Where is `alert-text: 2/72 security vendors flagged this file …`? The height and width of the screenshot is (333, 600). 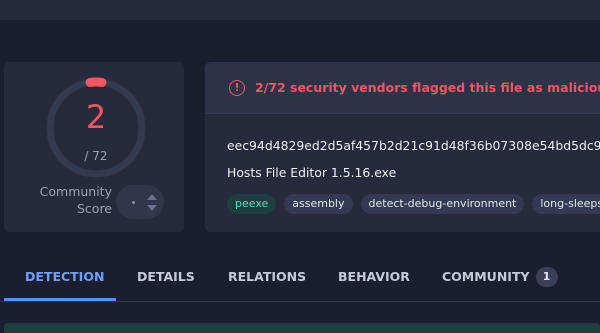
alert-text: 2/72 security vendors flagged this file … is located at coordinates (427, 87).